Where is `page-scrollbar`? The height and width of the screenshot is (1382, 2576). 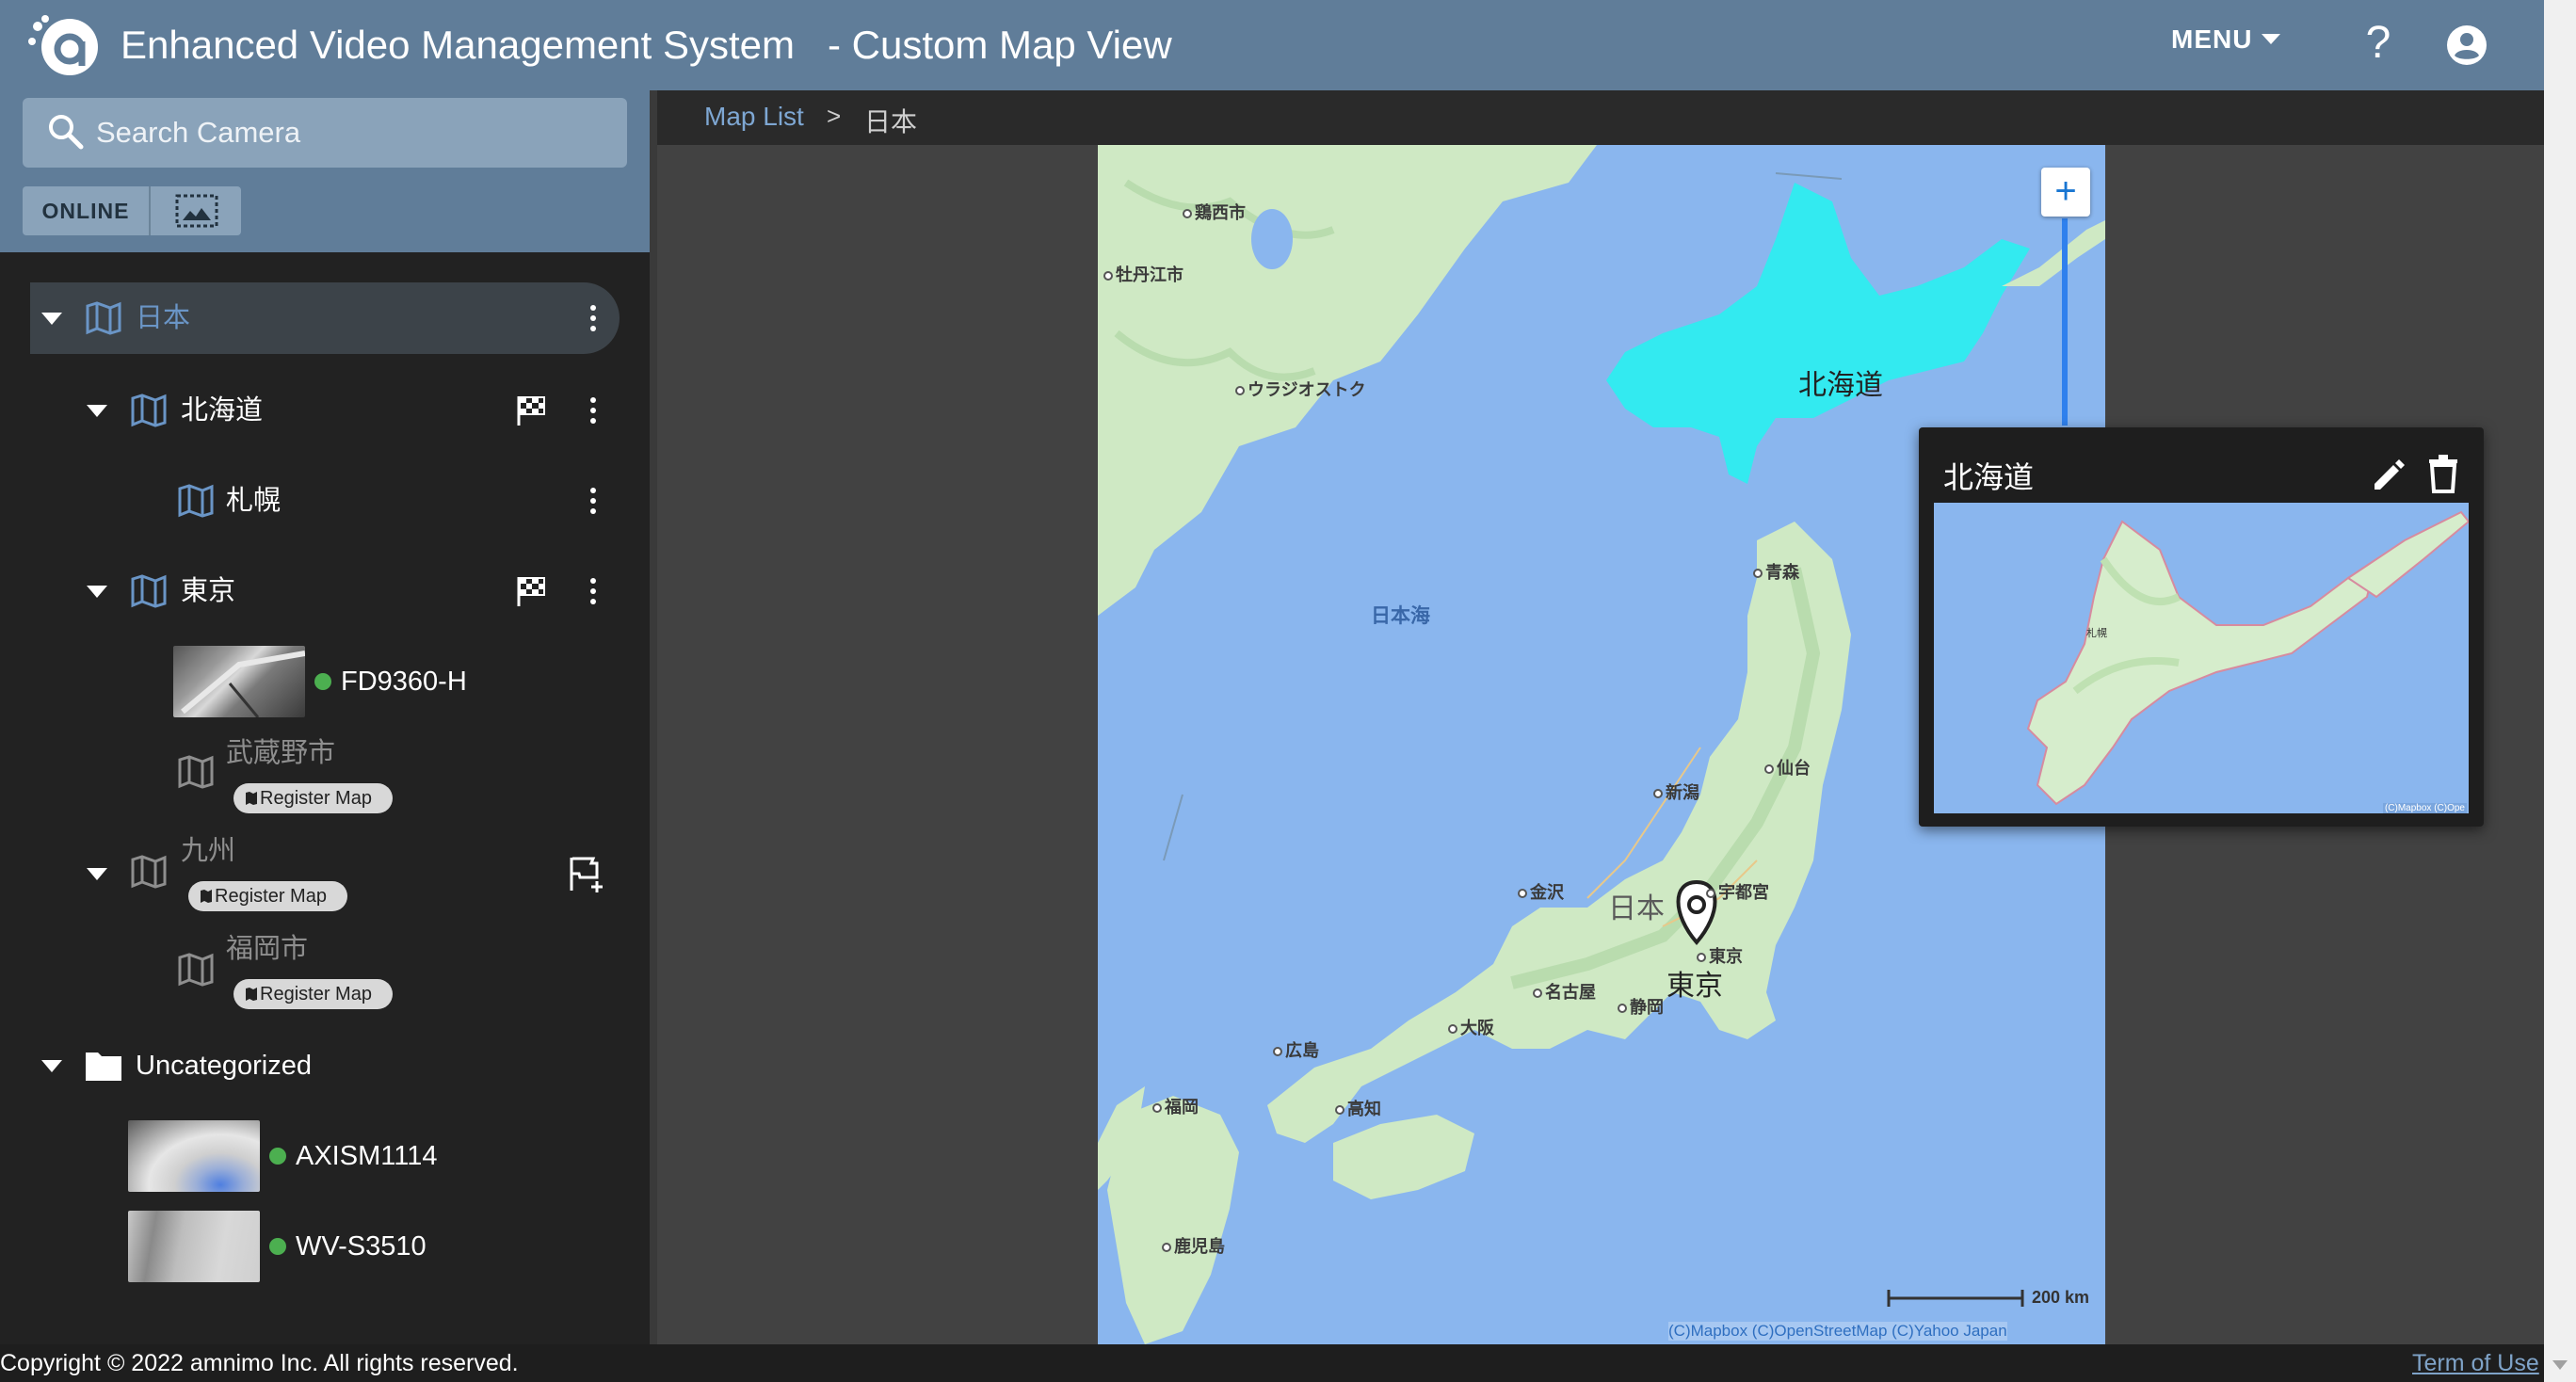 page-scrollbar is located at coordinates (2560, 691).